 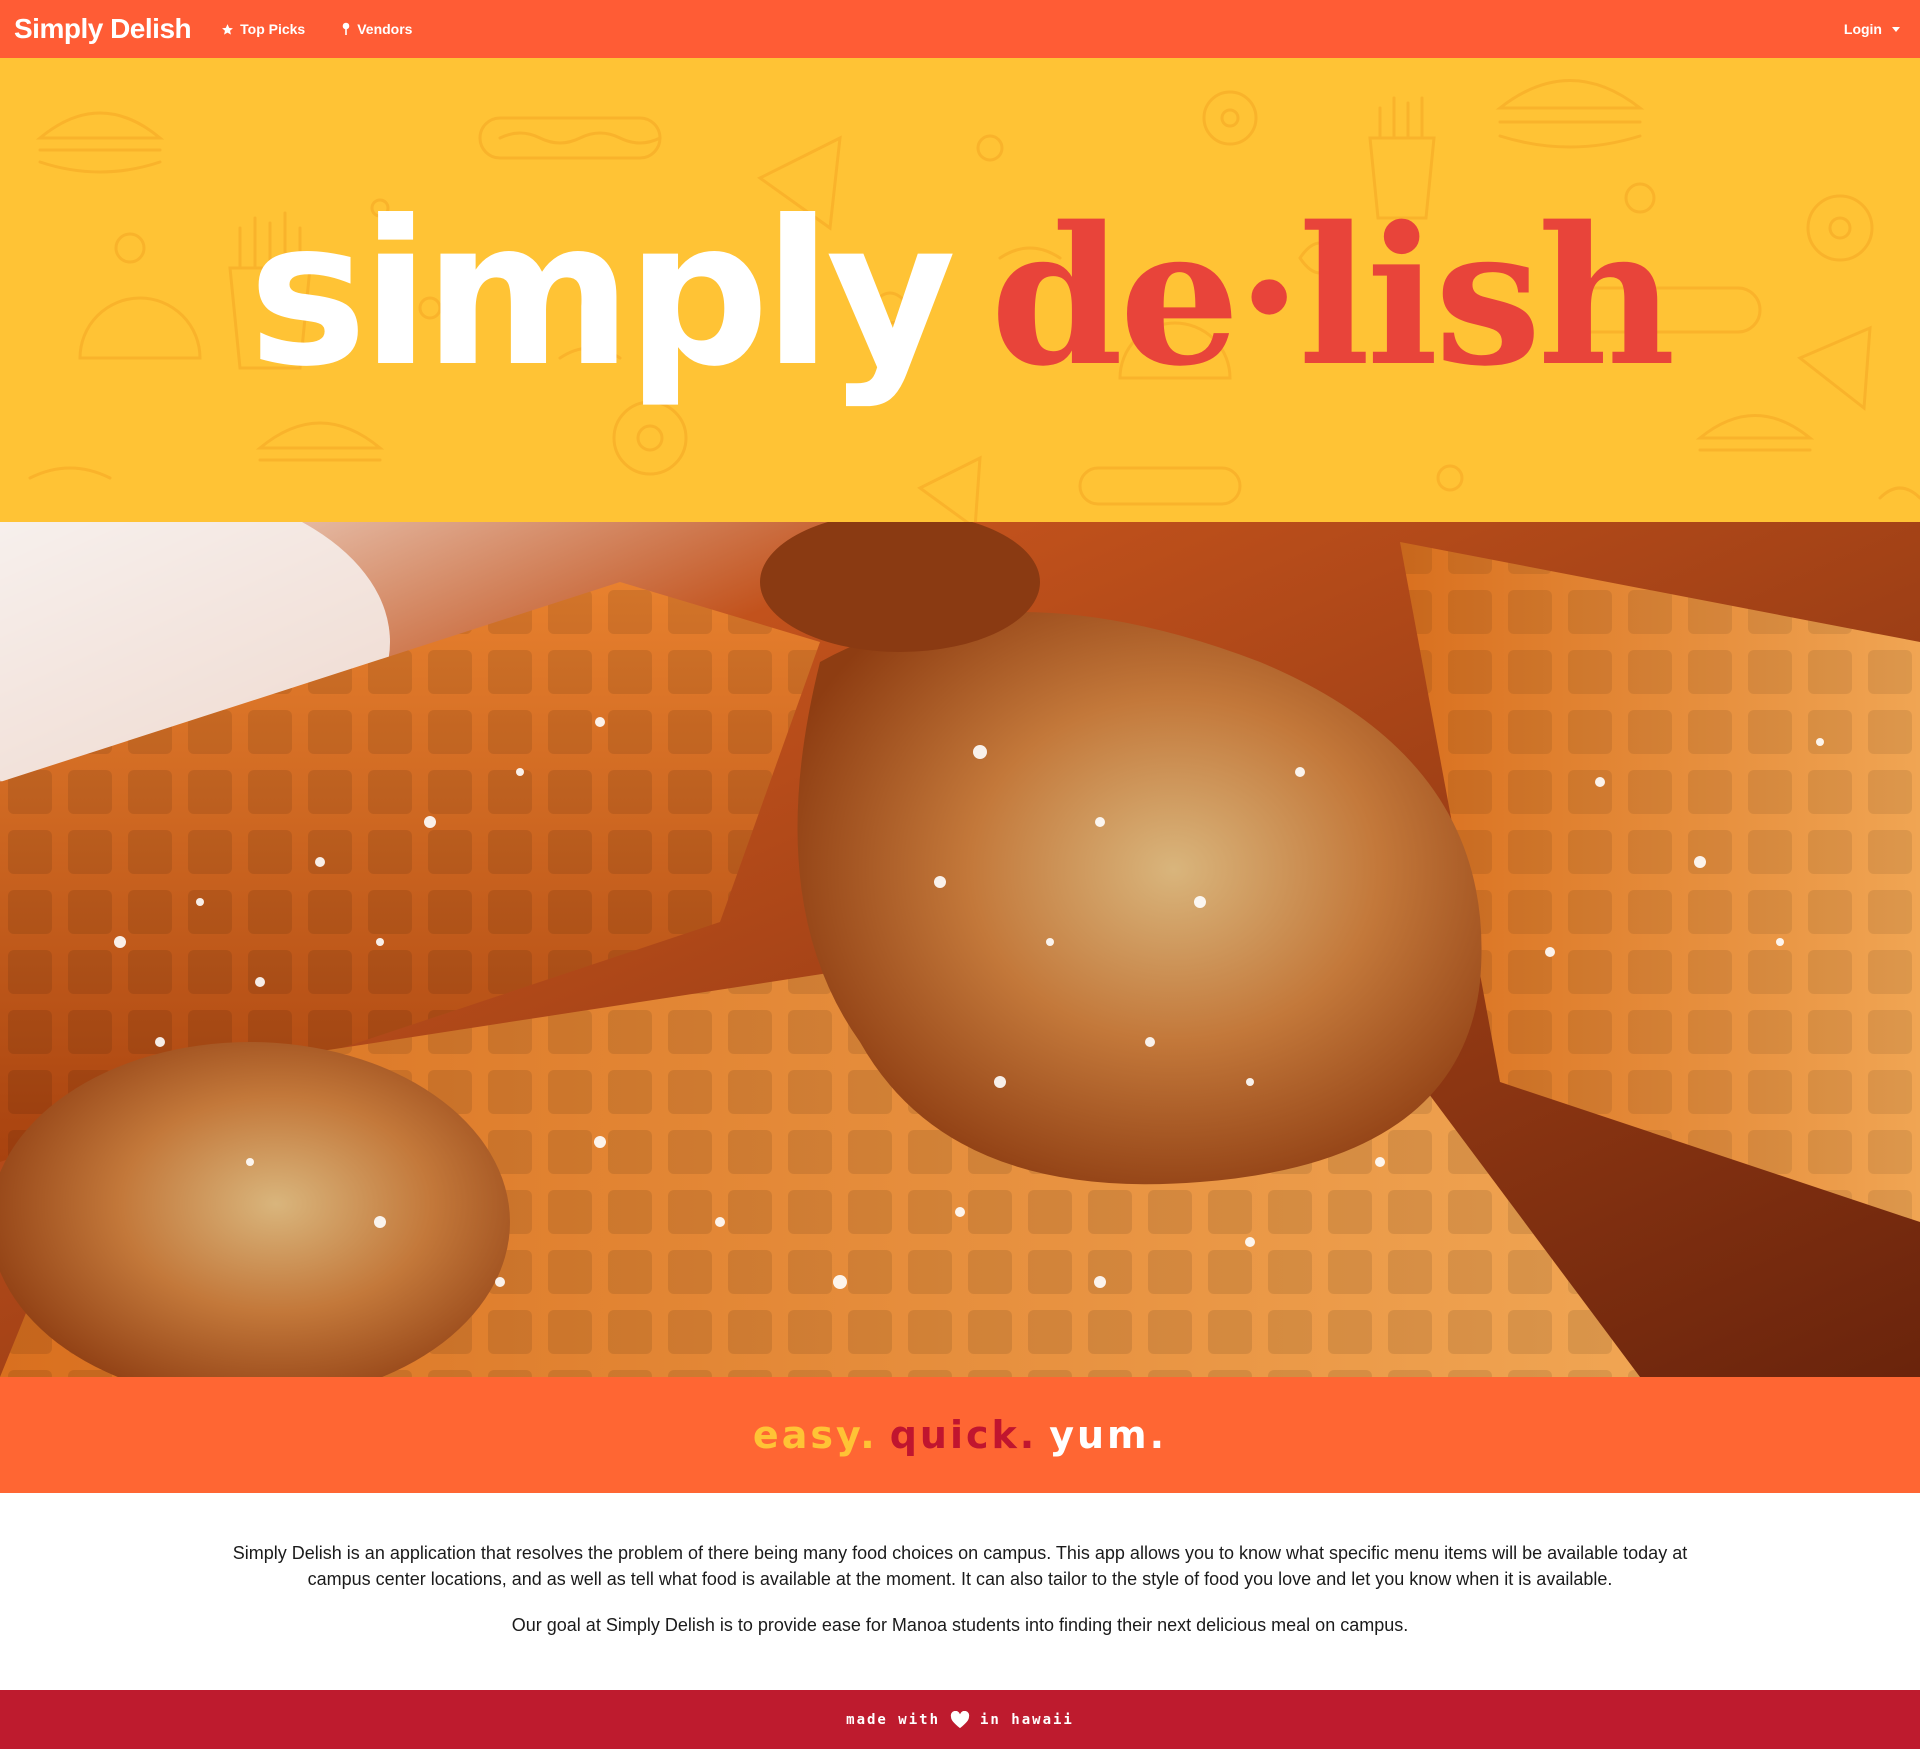 What do you see at coordinates (963, 1435) in the screenshot?
I see `tagline-quick: quick.` at bounding box center [963, 1435].